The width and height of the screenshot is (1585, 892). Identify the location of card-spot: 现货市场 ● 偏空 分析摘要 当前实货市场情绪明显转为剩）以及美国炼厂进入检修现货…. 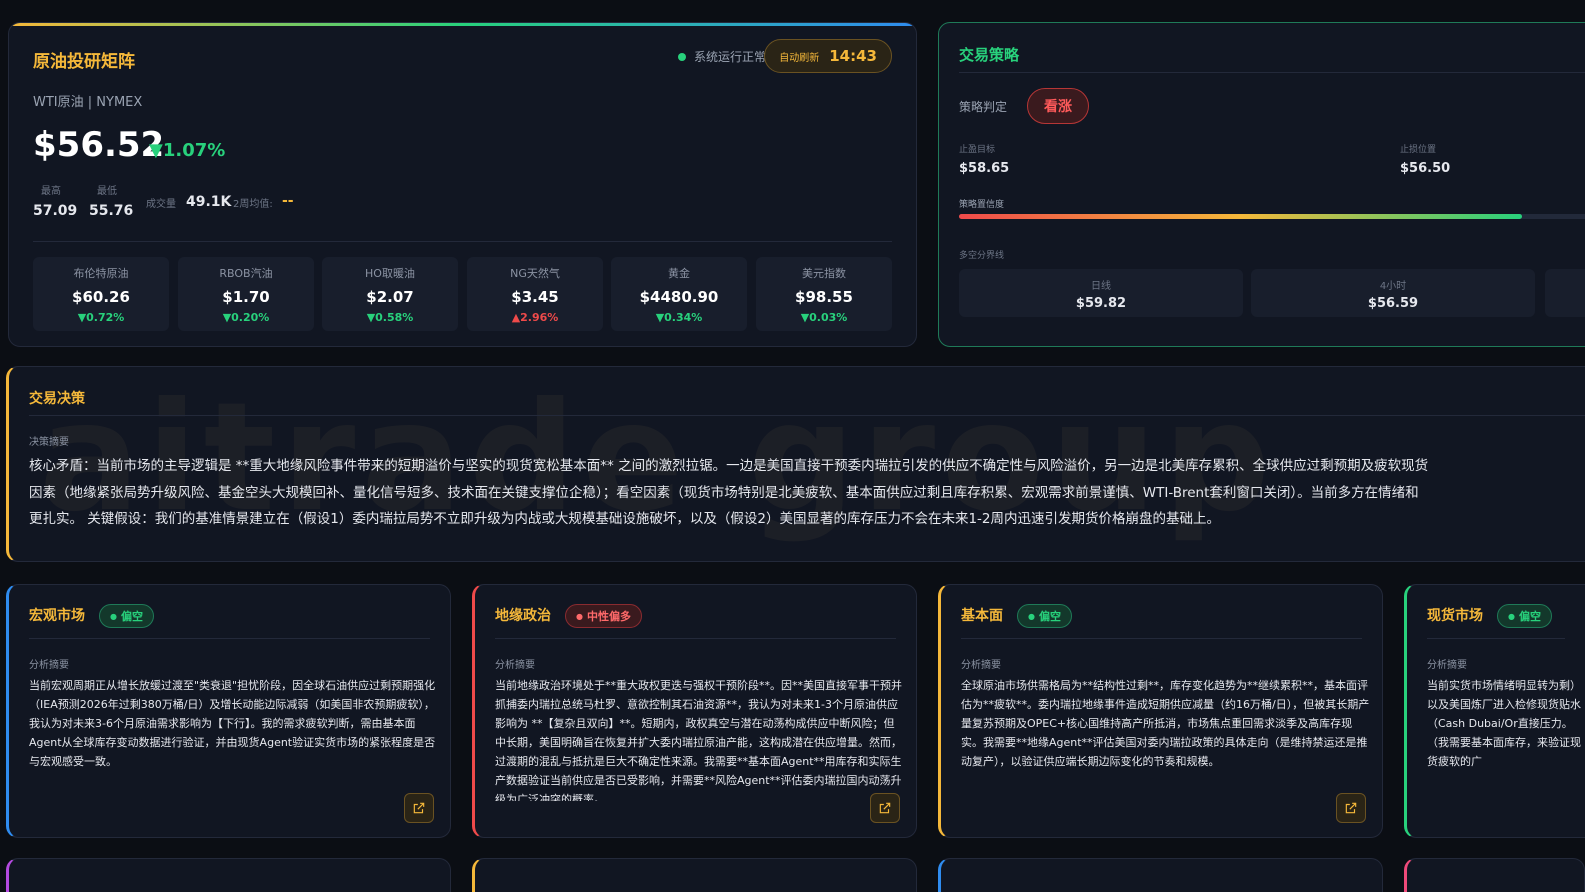
(1494, 711).